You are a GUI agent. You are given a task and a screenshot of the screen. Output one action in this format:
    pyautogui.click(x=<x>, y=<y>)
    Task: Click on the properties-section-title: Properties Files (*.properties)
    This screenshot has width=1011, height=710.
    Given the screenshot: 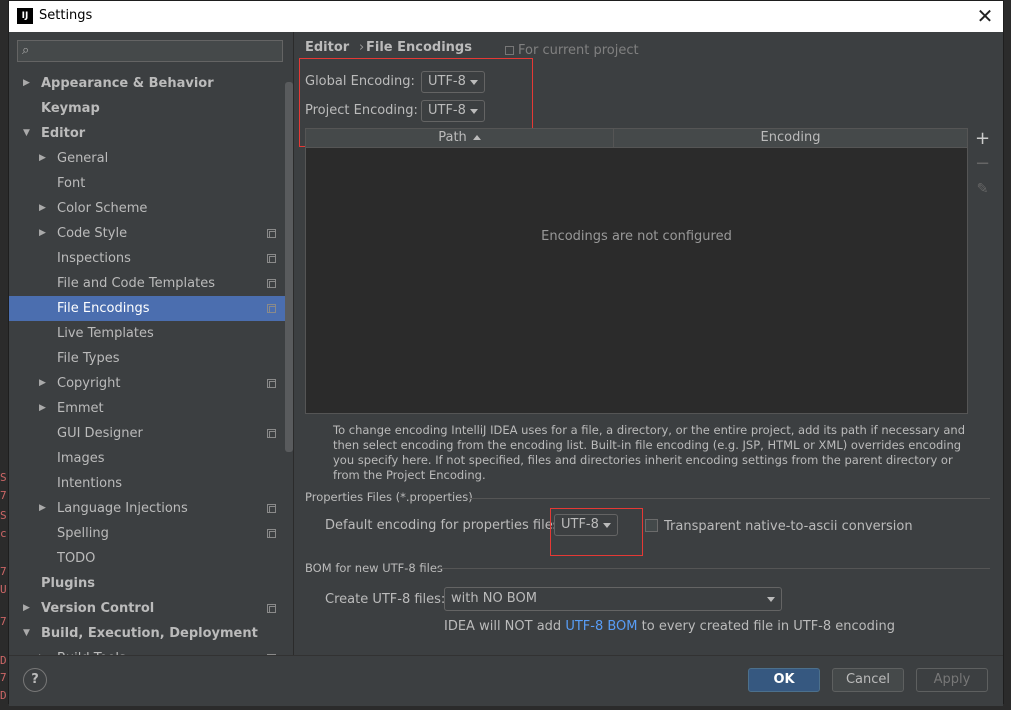 What is the action you would take?
    pyautogui.click(x=389, y=497)
    